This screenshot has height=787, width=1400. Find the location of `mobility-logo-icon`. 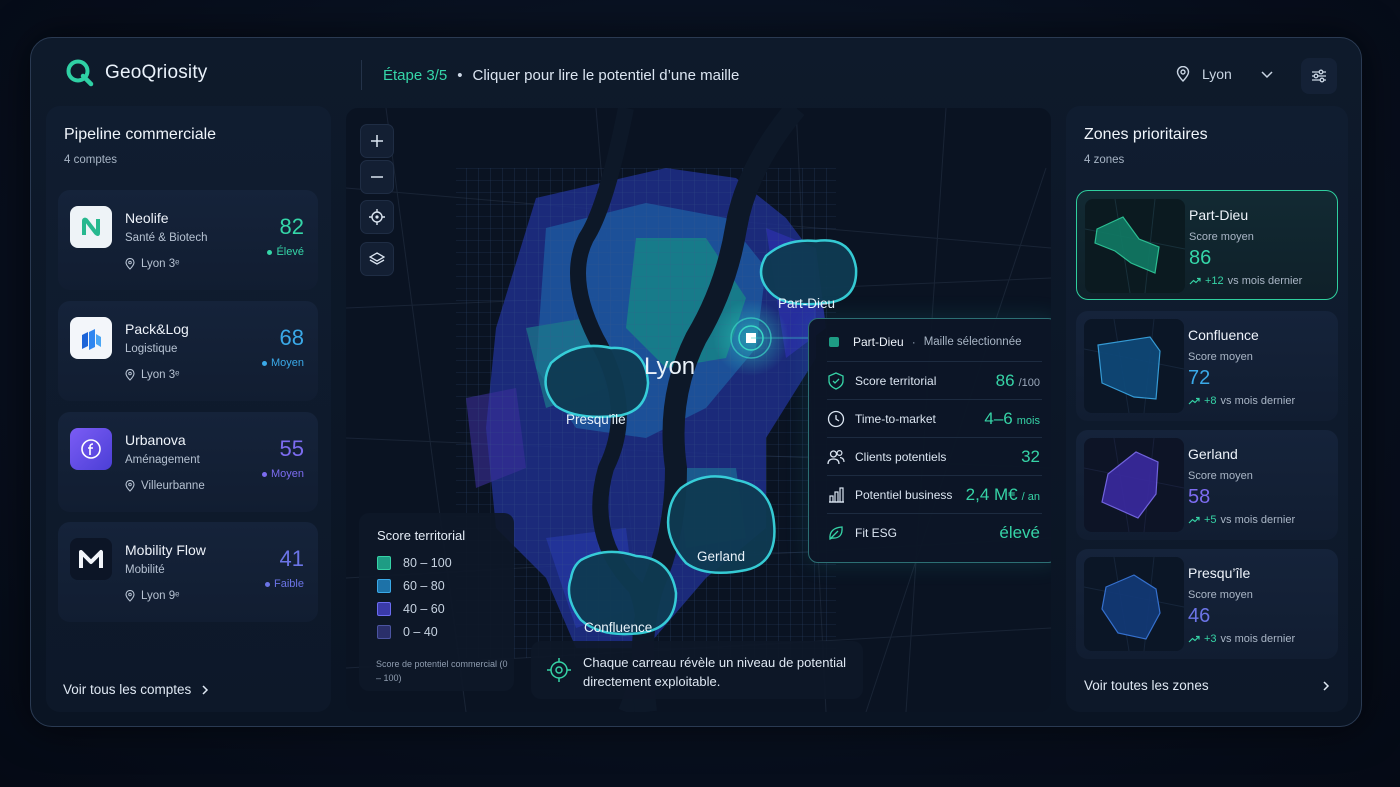

mobility-logo-icon is located at coordinates (91, 559).